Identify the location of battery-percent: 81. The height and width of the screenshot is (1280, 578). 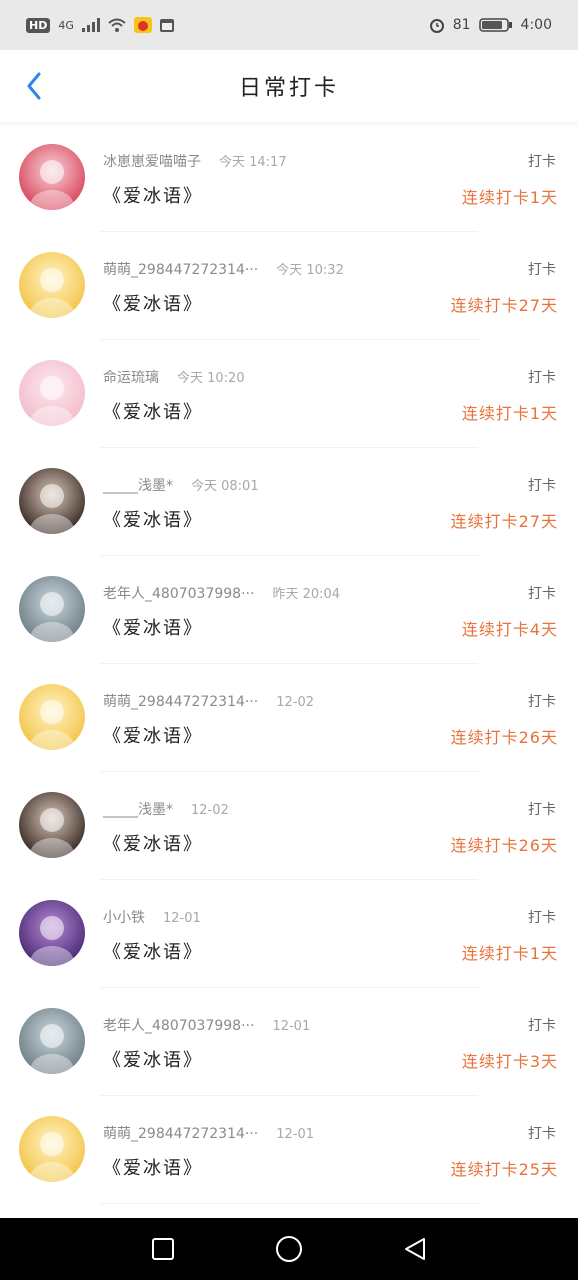
(461, 25).